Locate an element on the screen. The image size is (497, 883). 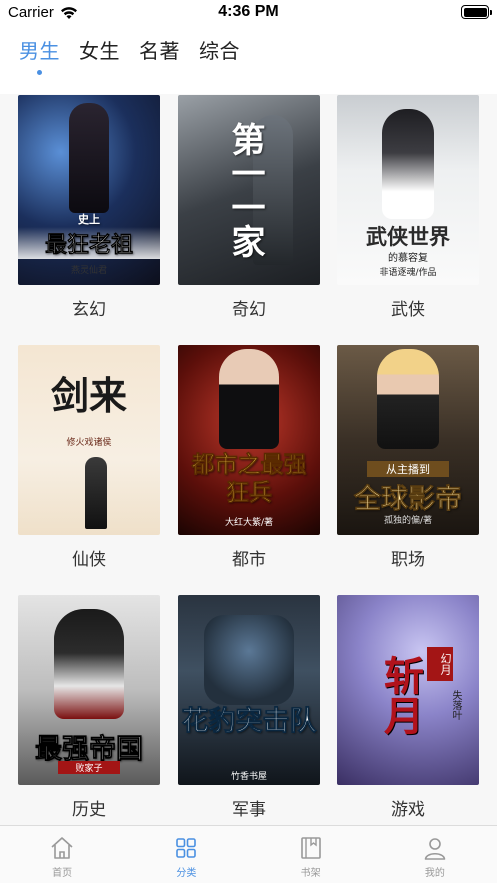
tabbar-profile: 我的 is located at coordinates (435, 854).